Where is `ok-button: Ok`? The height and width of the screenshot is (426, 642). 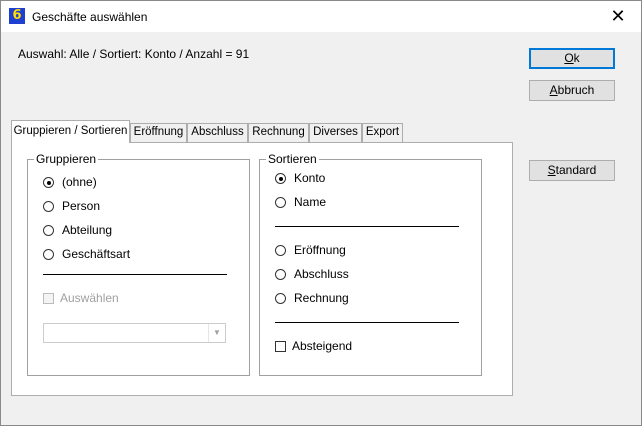
ok-button: Ok is located at coordinates (572, 58).